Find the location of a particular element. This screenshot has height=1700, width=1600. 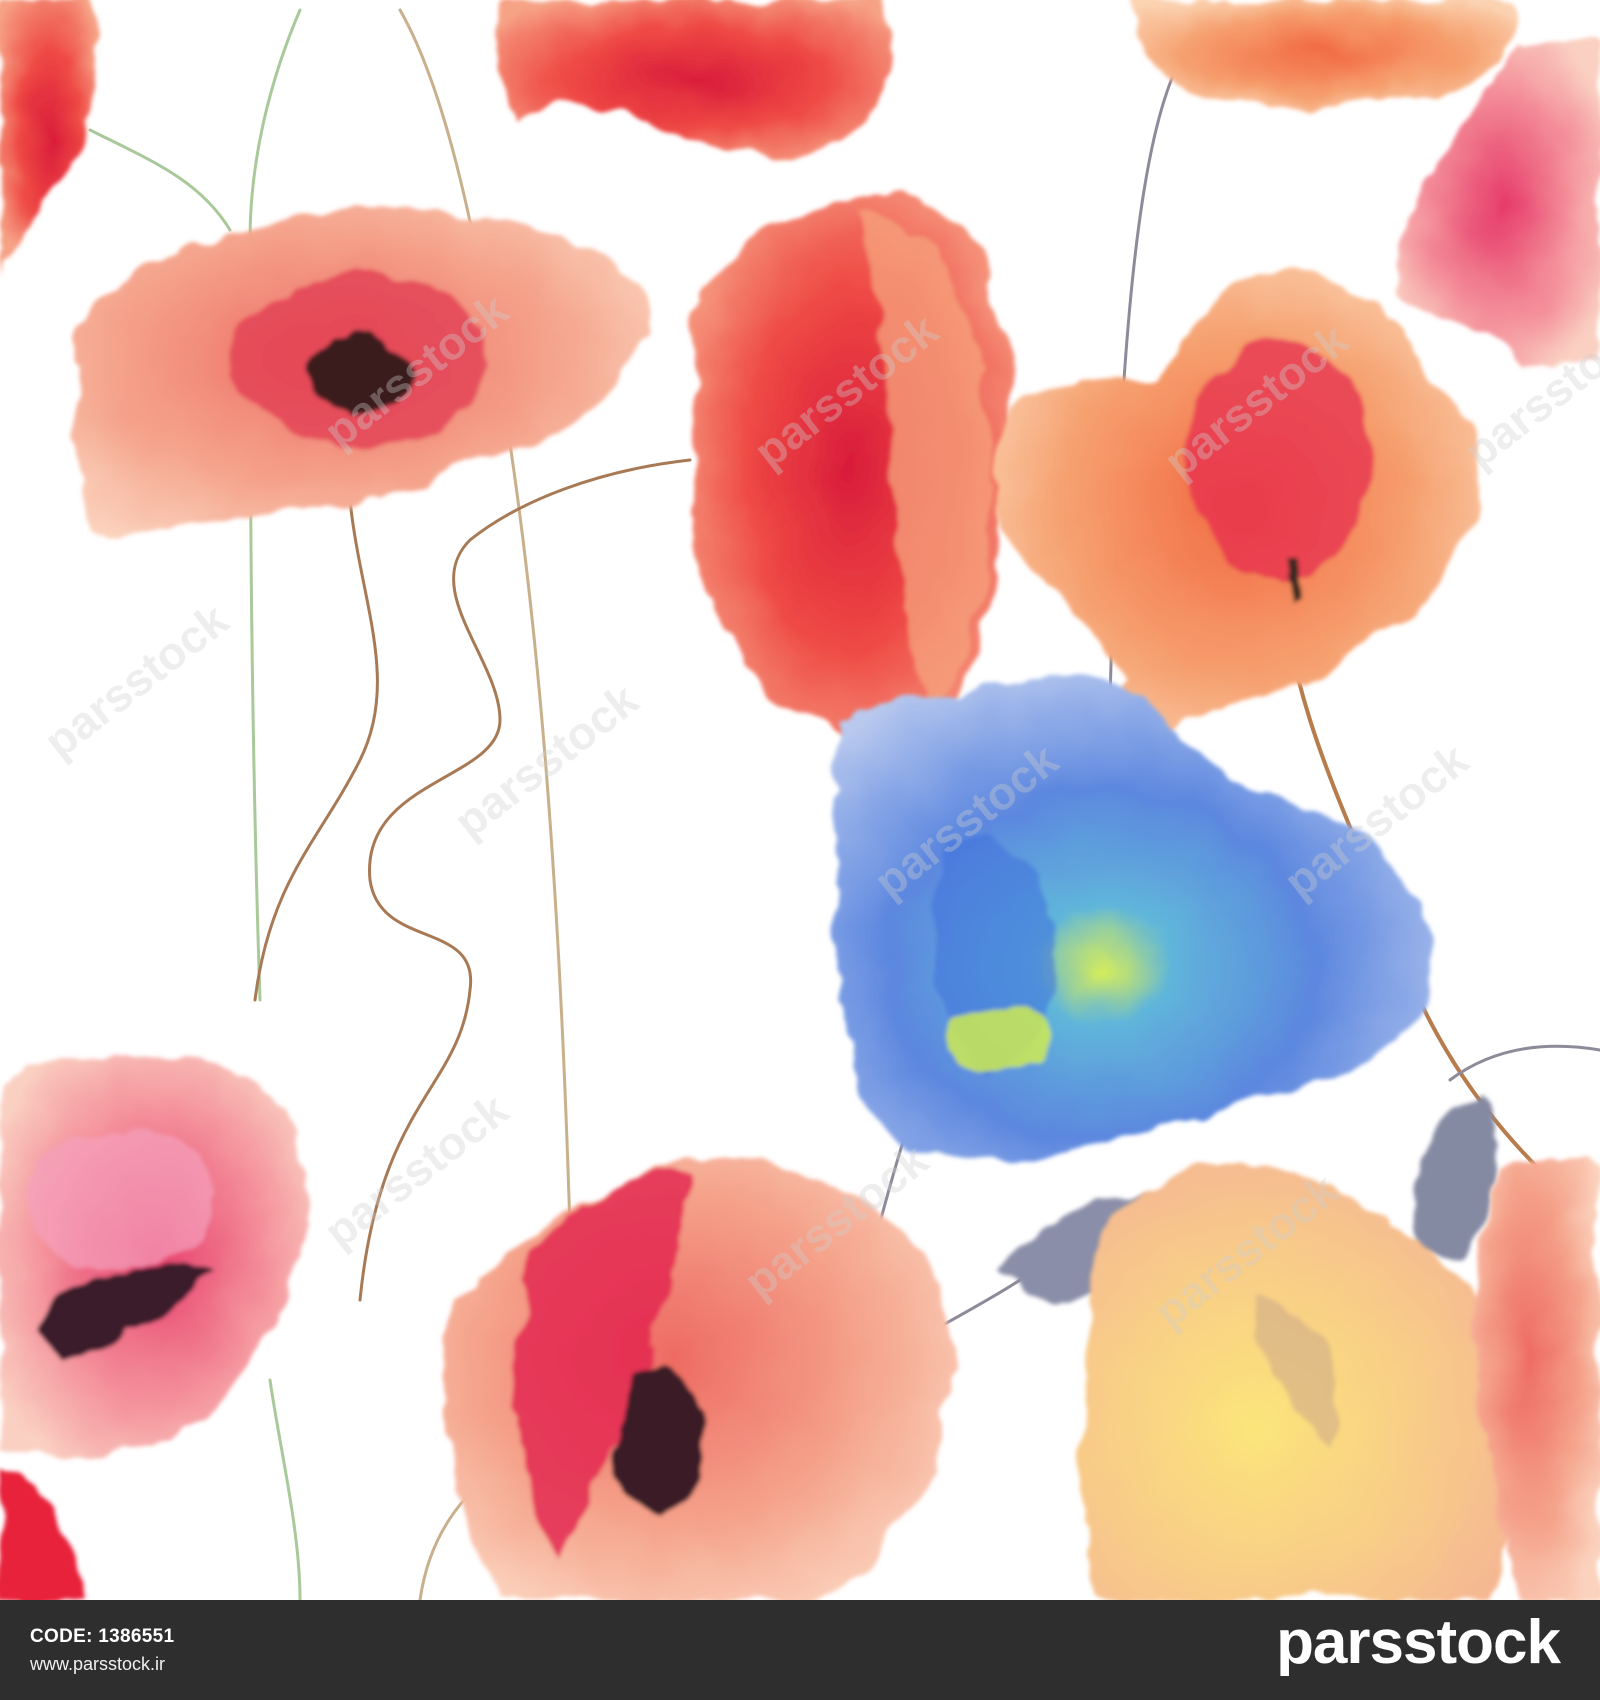

stock-footer-bar: CODE: 1386551 www.parsstock.ir parsstock is located at coordinates (800, 1650).